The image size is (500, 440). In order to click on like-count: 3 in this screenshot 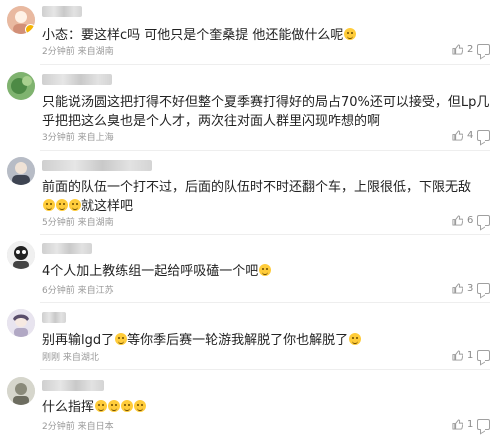, I will do `click(470, 288)`.